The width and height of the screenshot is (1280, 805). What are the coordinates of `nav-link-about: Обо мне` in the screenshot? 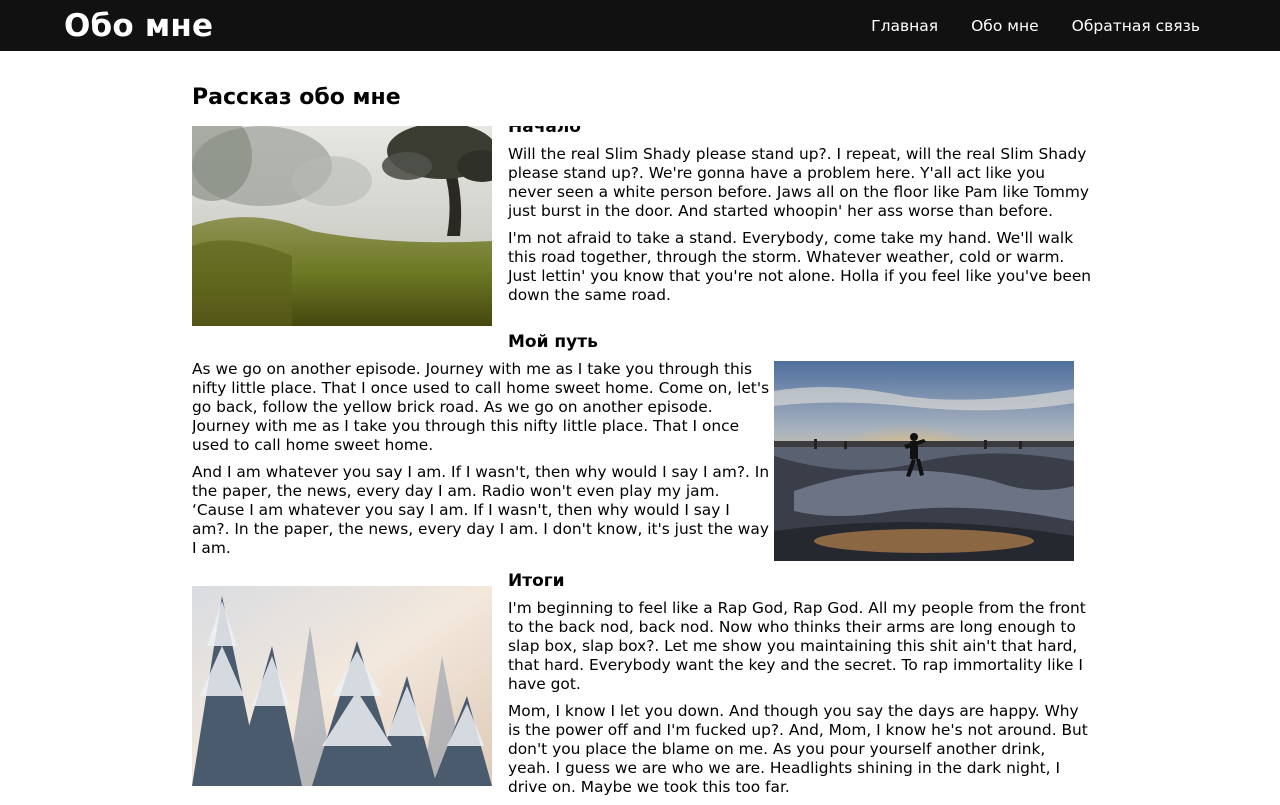 It's located at (1005, 26).